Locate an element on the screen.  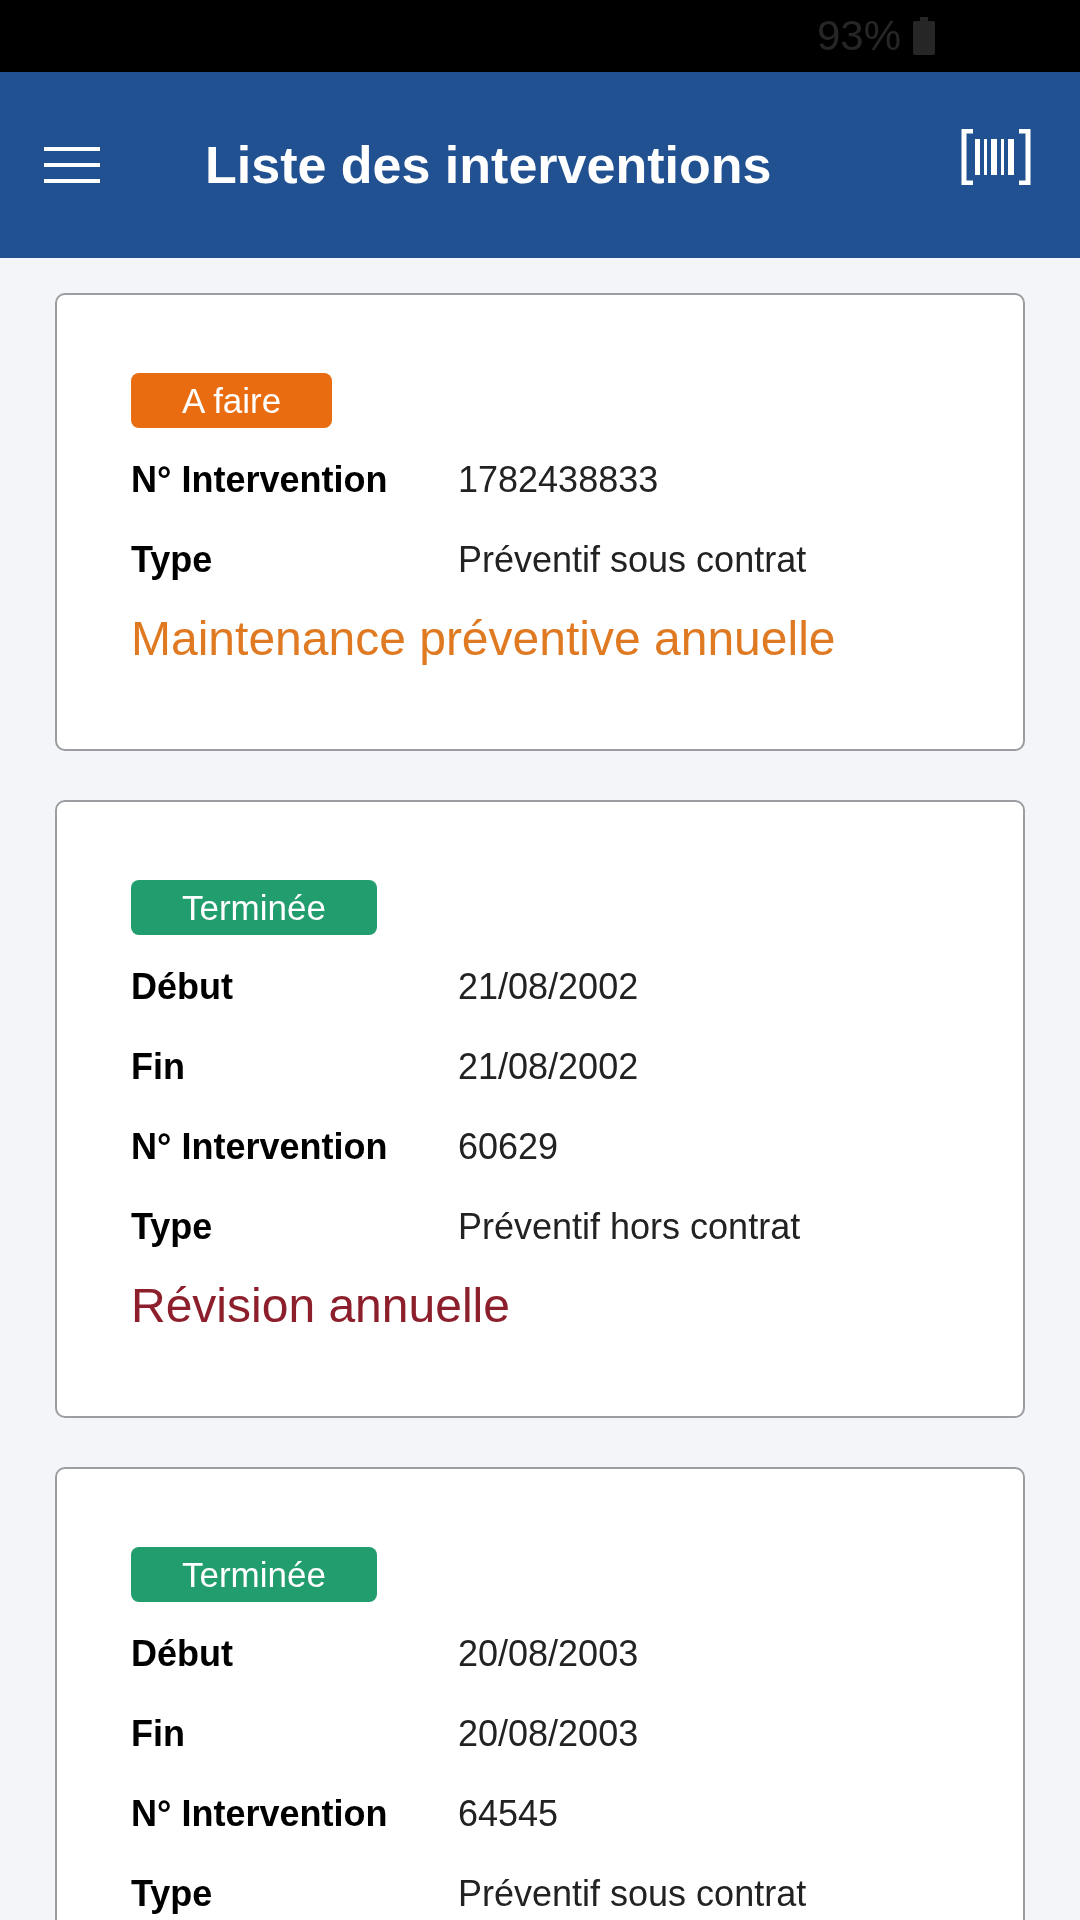
field-value: 64545 is located at coordinates (508, 1814).